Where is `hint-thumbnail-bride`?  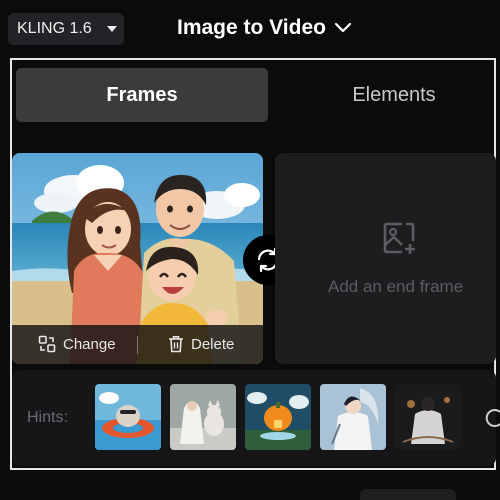
hint-thumbnail-bride is located at coordinates (203, 417).